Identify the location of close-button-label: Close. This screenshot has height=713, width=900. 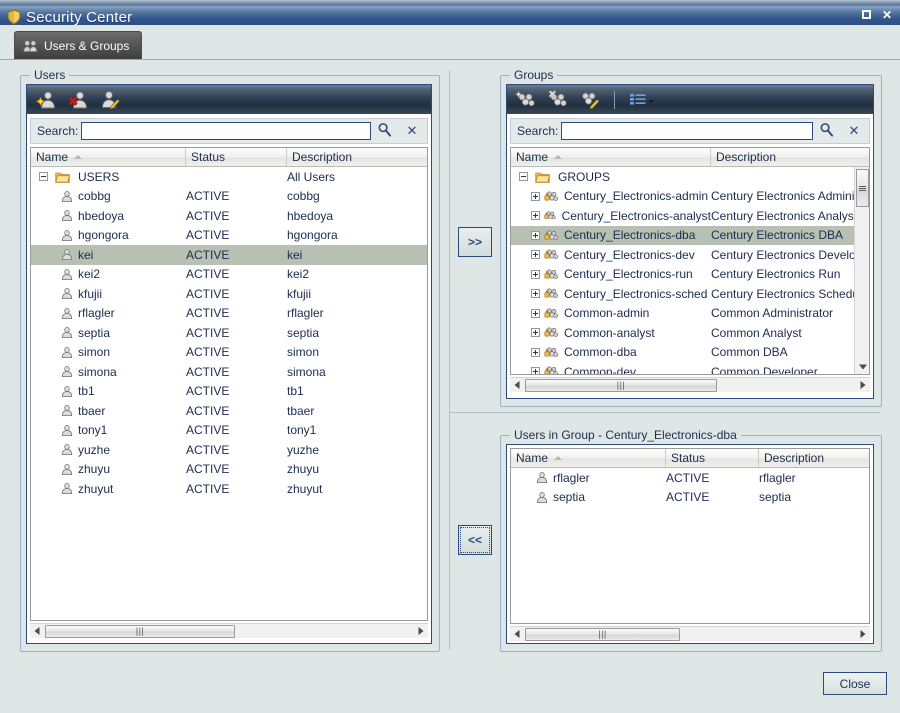
(855, 683).